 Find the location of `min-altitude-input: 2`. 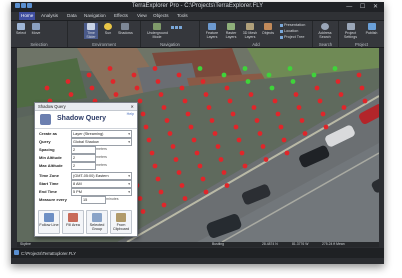

min-altitude-input: 2 is located at coordinates (83, 158).